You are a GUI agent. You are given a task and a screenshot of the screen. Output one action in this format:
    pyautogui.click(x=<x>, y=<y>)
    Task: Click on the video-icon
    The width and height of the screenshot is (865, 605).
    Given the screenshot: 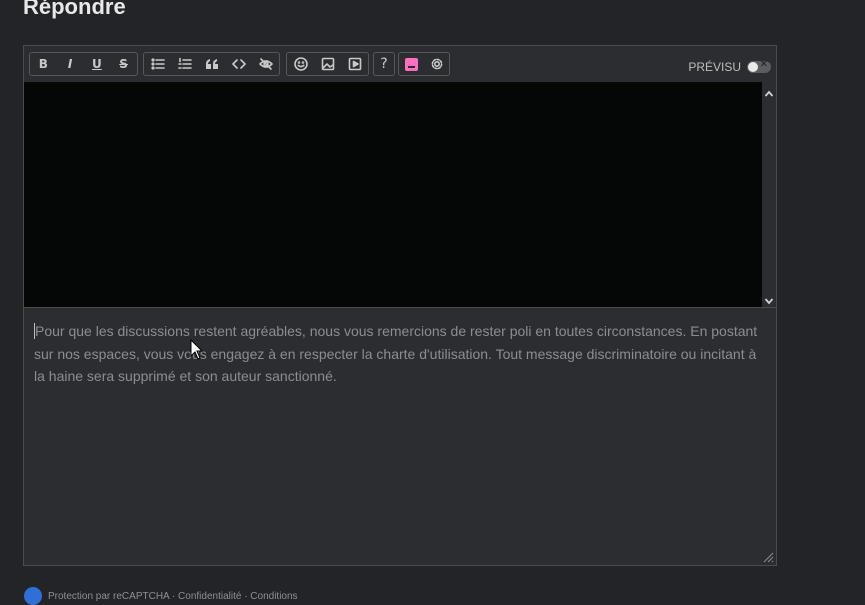 What is the action you would take?
    pyautogui.click(x=354, y=64)
    